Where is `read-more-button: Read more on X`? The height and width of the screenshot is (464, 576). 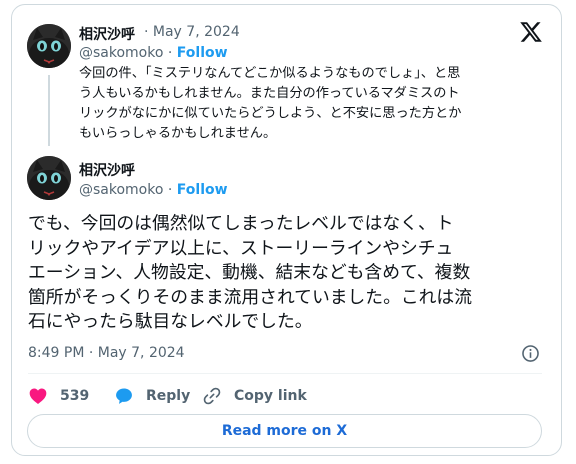
read-more-button: Read more on X is located at coordinates (284, 431).